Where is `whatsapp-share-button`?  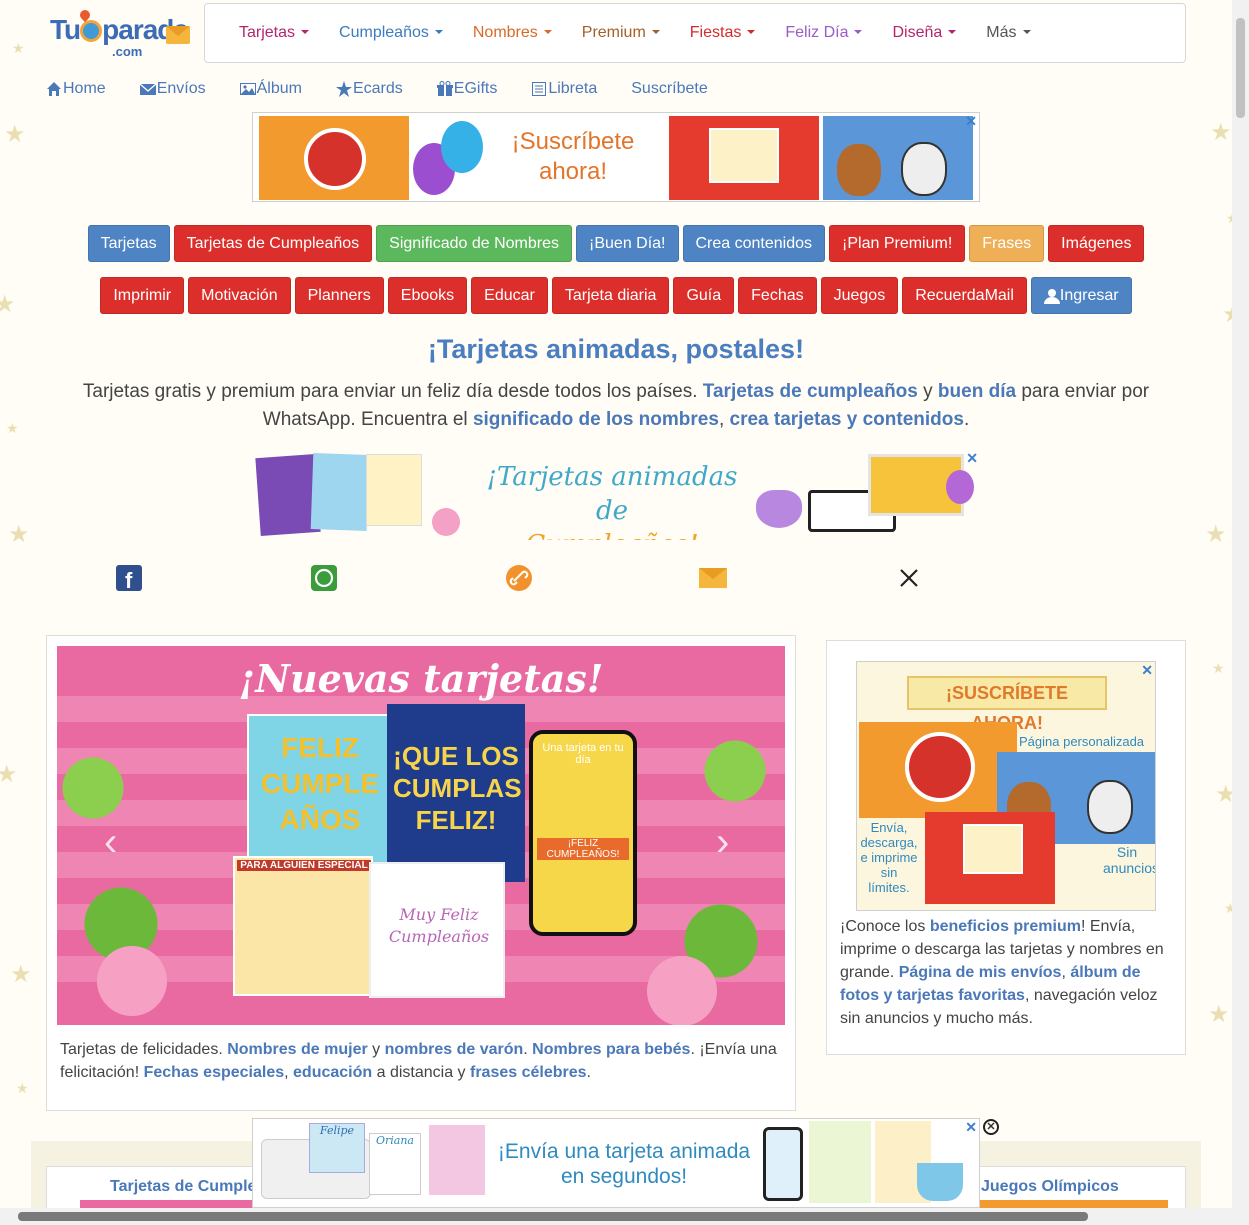 whatsapp-share-button is located at coordinates (324, 578).